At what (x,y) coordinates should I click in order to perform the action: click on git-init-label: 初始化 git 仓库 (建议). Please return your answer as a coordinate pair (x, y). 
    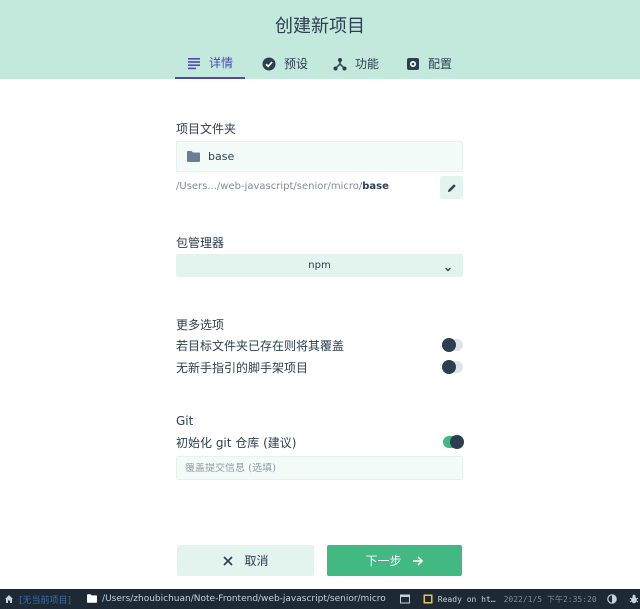
    Looking at the image, I should click on (236, 442).